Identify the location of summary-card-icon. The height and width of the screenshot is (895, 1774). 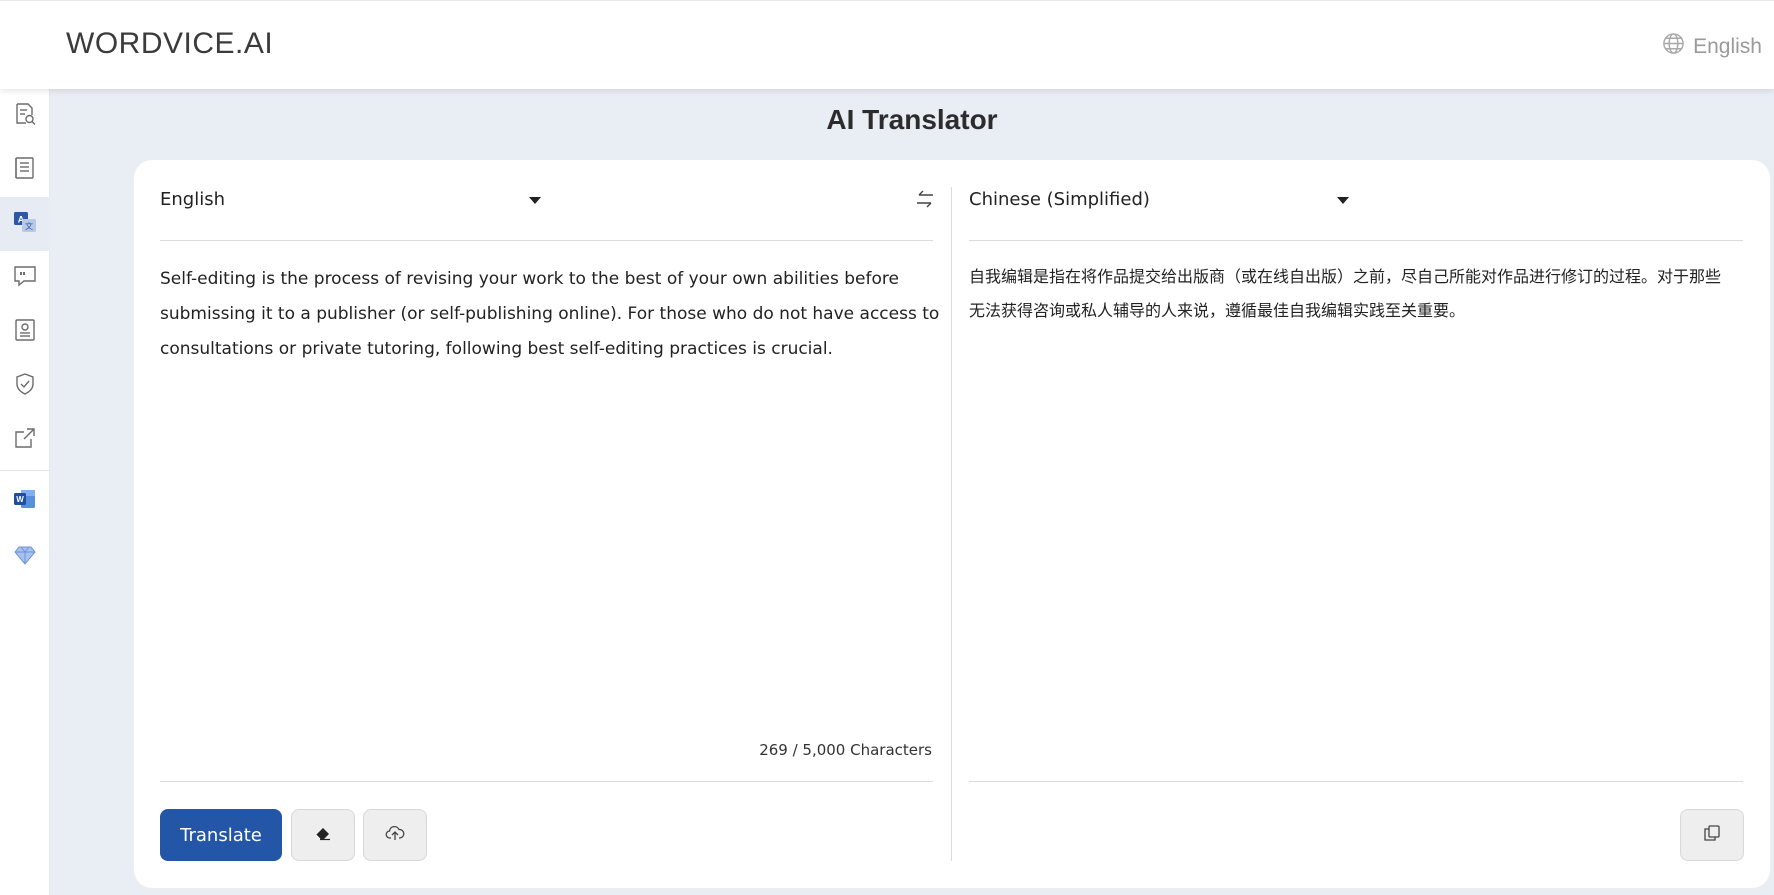
(25, 332).